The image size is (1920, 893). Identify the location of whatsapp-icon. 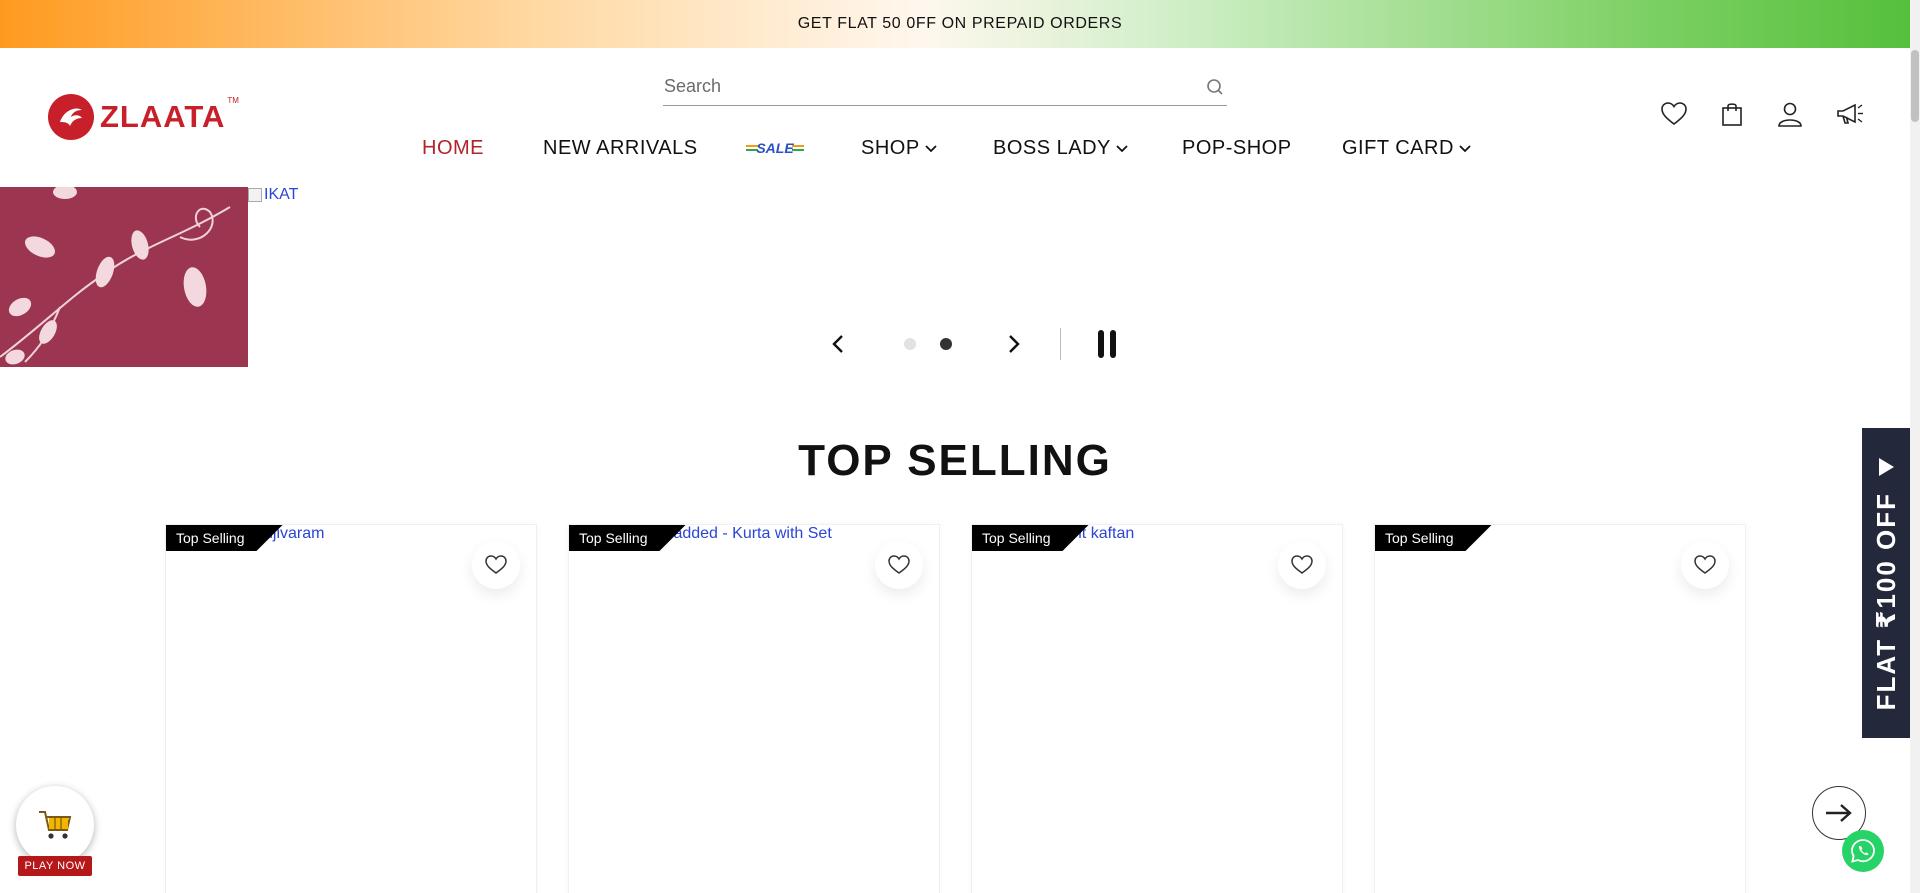
(1863, 851).